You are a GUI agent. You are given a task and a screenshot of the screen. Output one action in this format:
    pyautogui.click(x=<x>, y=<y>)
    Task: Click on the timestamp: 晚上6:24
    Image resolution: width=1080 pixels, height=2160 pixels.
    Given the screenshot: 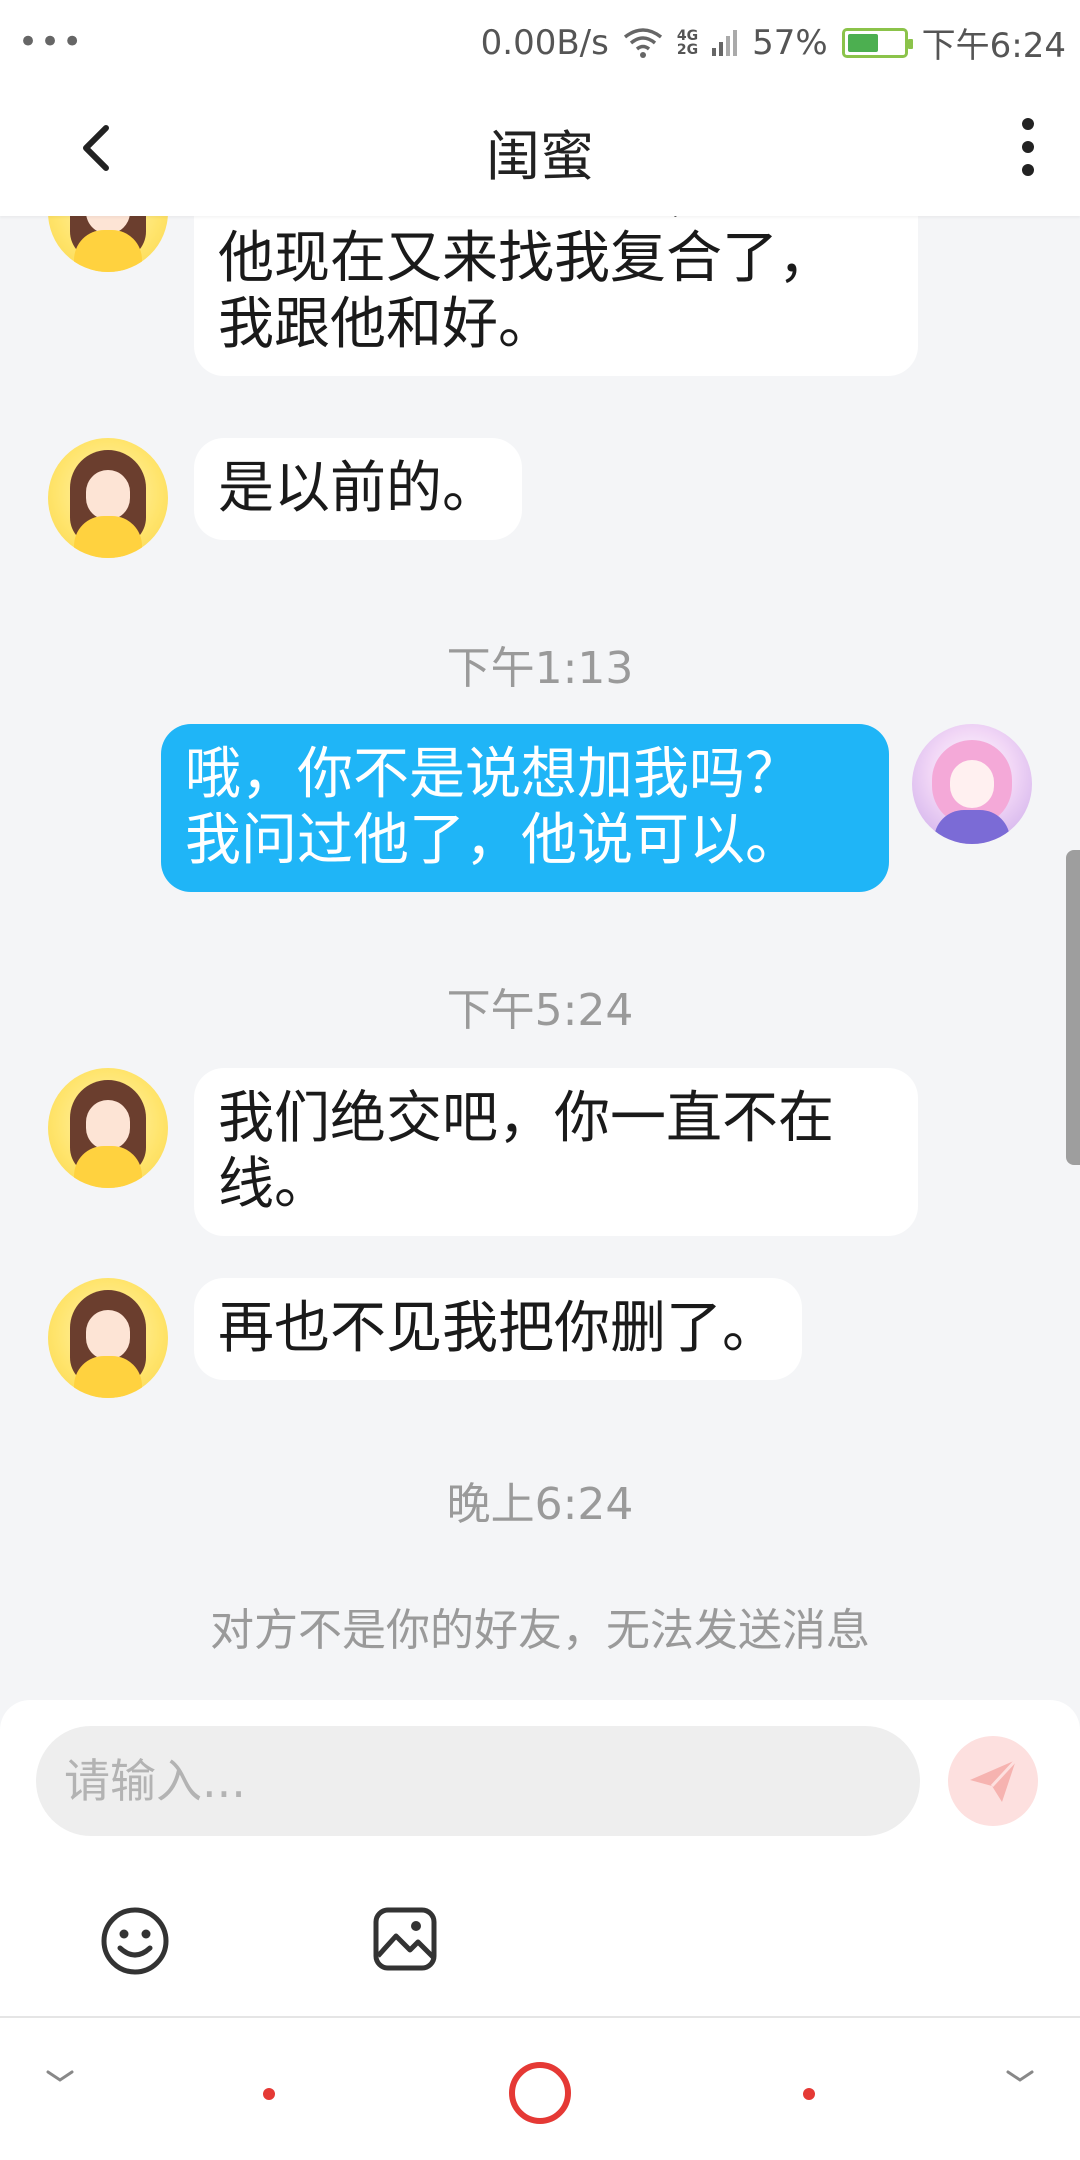 What is the action you would take?
    pyautogui.click(x=540, y=1504)
    